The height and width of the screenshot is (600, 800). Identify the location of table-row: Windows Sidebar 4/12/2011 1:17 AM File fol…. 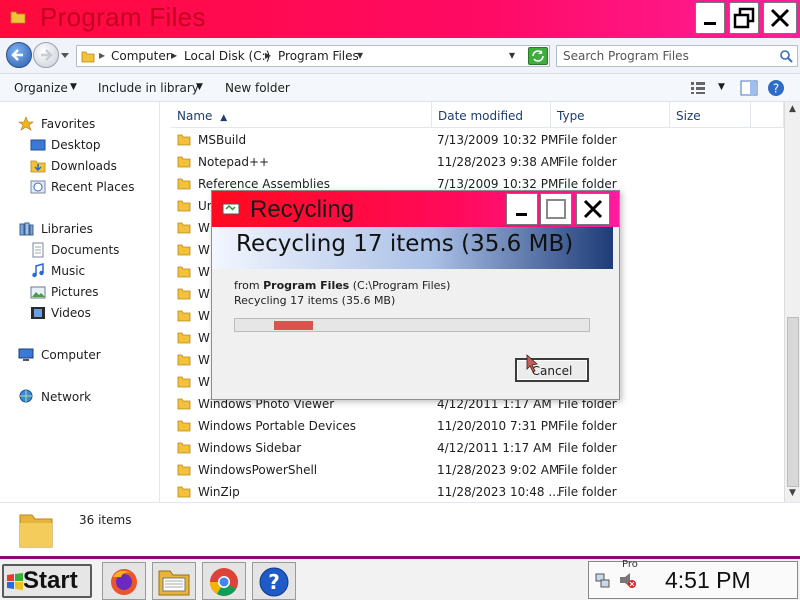
(477, 448).